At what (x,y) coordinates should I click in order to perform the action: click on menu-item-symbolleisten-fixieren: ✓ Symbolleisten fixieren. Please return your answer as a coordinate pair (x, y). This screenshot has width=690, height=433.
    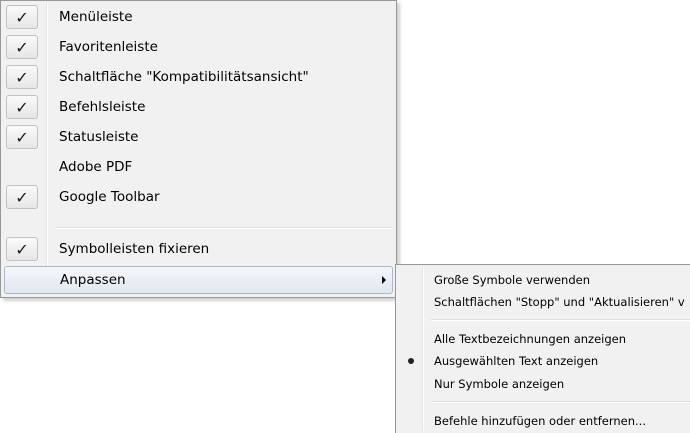
    Looking at the image, I should click on (198, 249).